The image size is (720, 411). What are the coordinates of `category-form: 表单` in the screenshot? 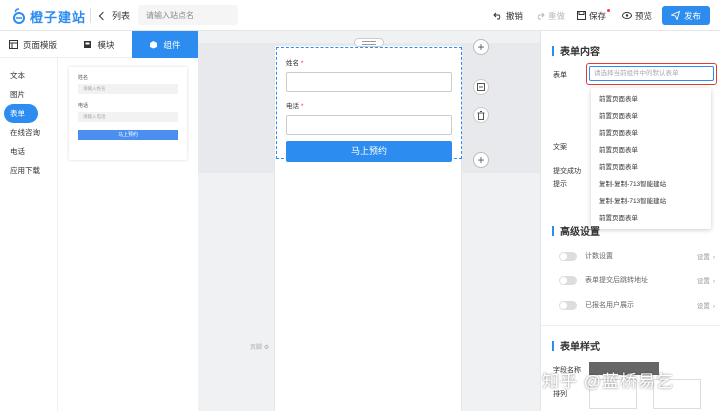 It's located at (21, 113).